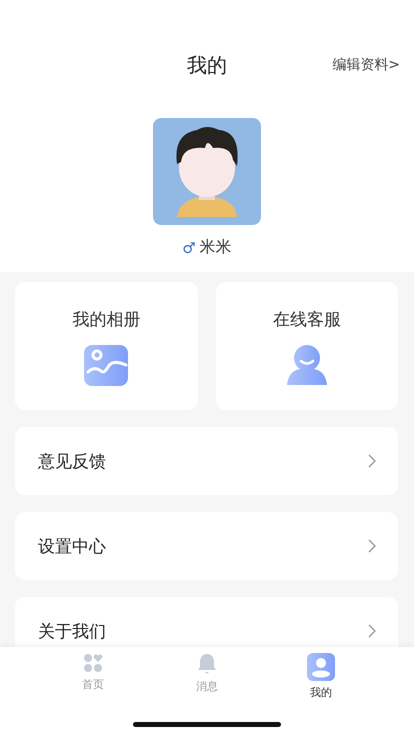 The height and width of the screenshot is (736, 414). I want to click on feature-card: 在线客服, so click(307, 346).